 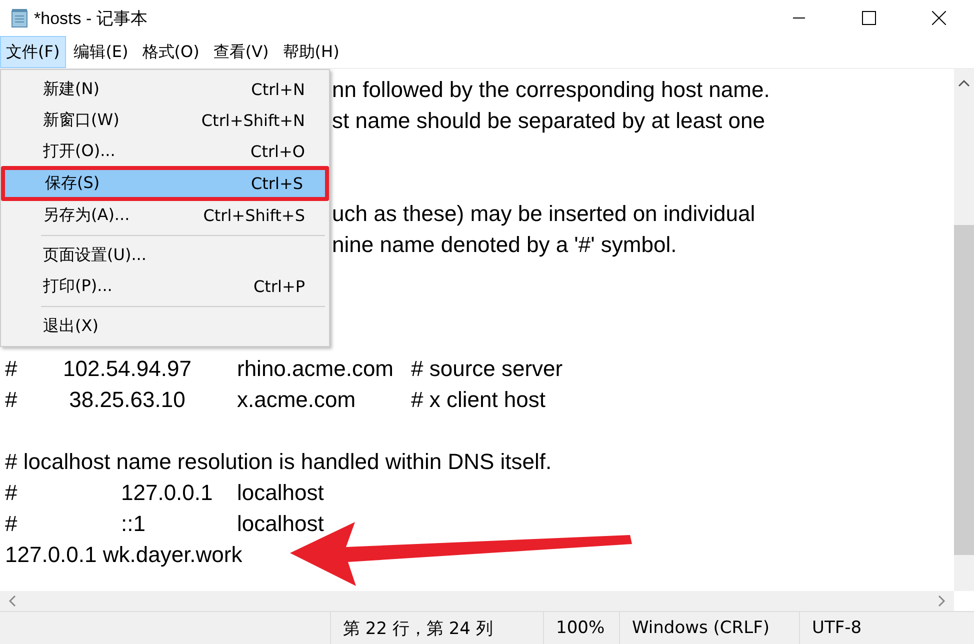 I want to click on menu-item: 打开(O)... Ctrl+O, so click(x=165, y=151).